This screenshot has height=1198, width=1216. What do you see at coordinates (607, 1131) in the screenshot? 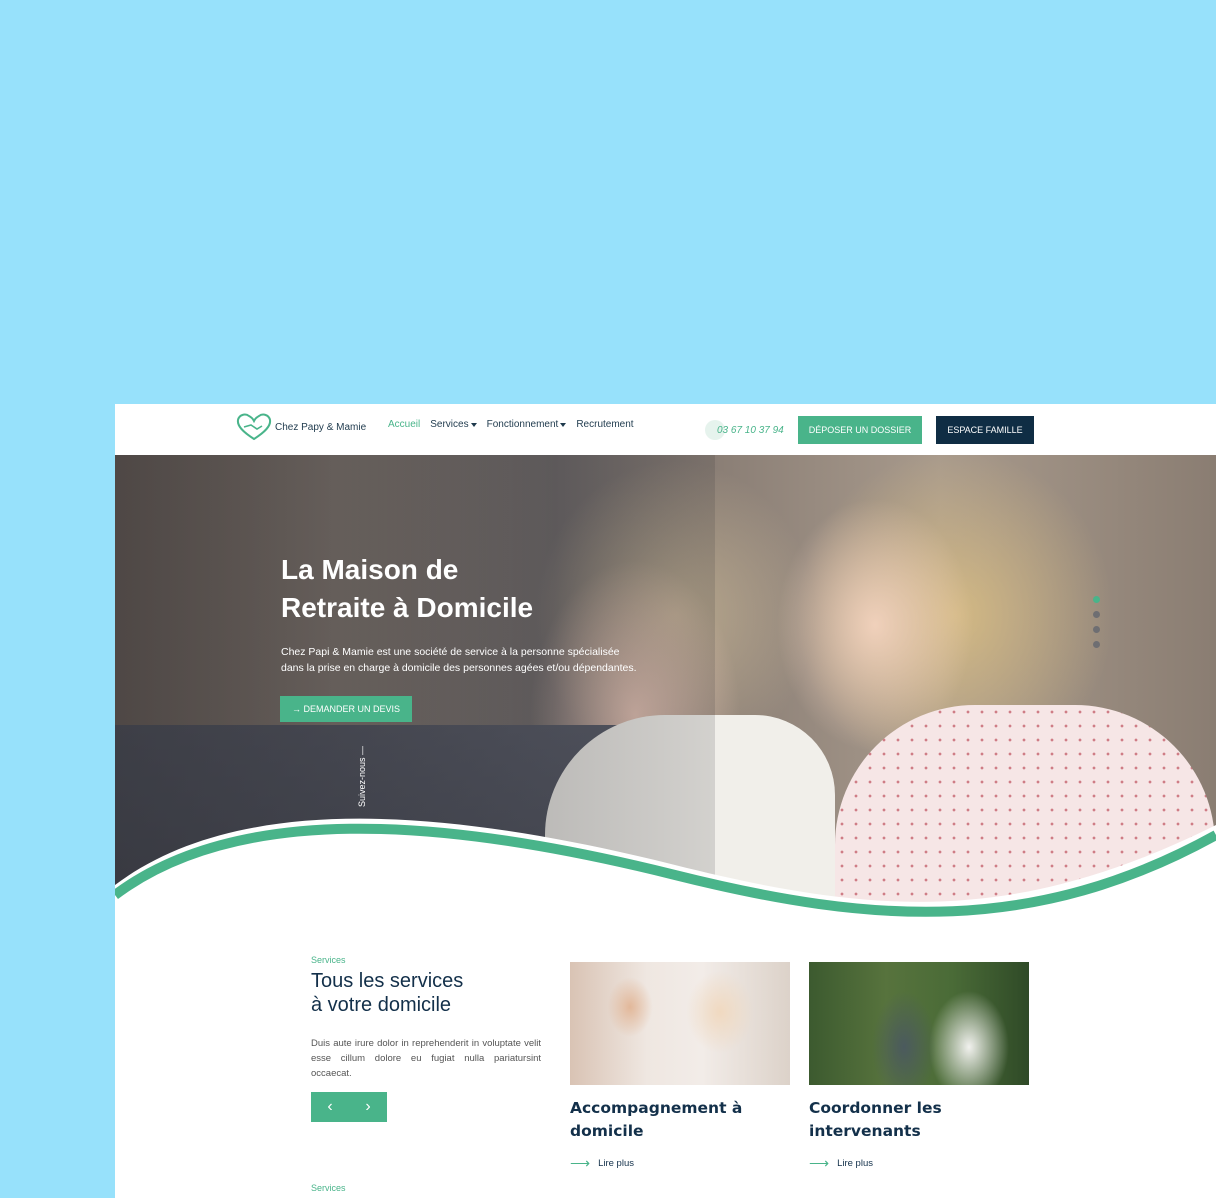
I see `service-card-title-line: domicile` at bounding box center [607, 1131].